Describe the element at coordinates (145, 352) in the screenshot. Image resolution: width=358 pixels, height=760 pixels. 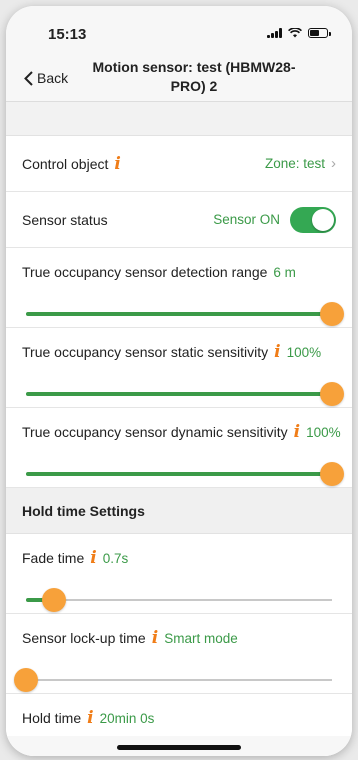
I see `slider-label: True occupancy sensor static sensitivity` at that location.